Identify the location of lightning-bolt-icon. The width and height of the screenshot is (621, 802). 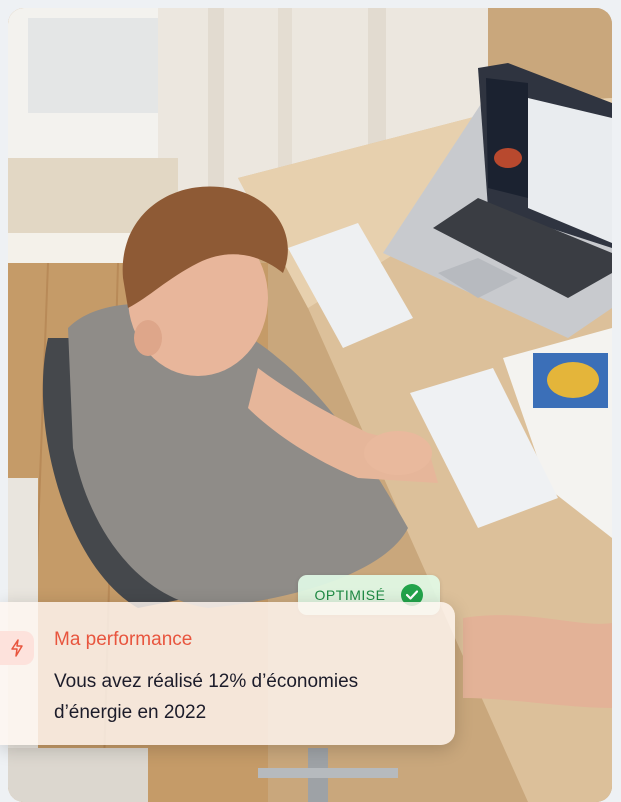
(17, 648).